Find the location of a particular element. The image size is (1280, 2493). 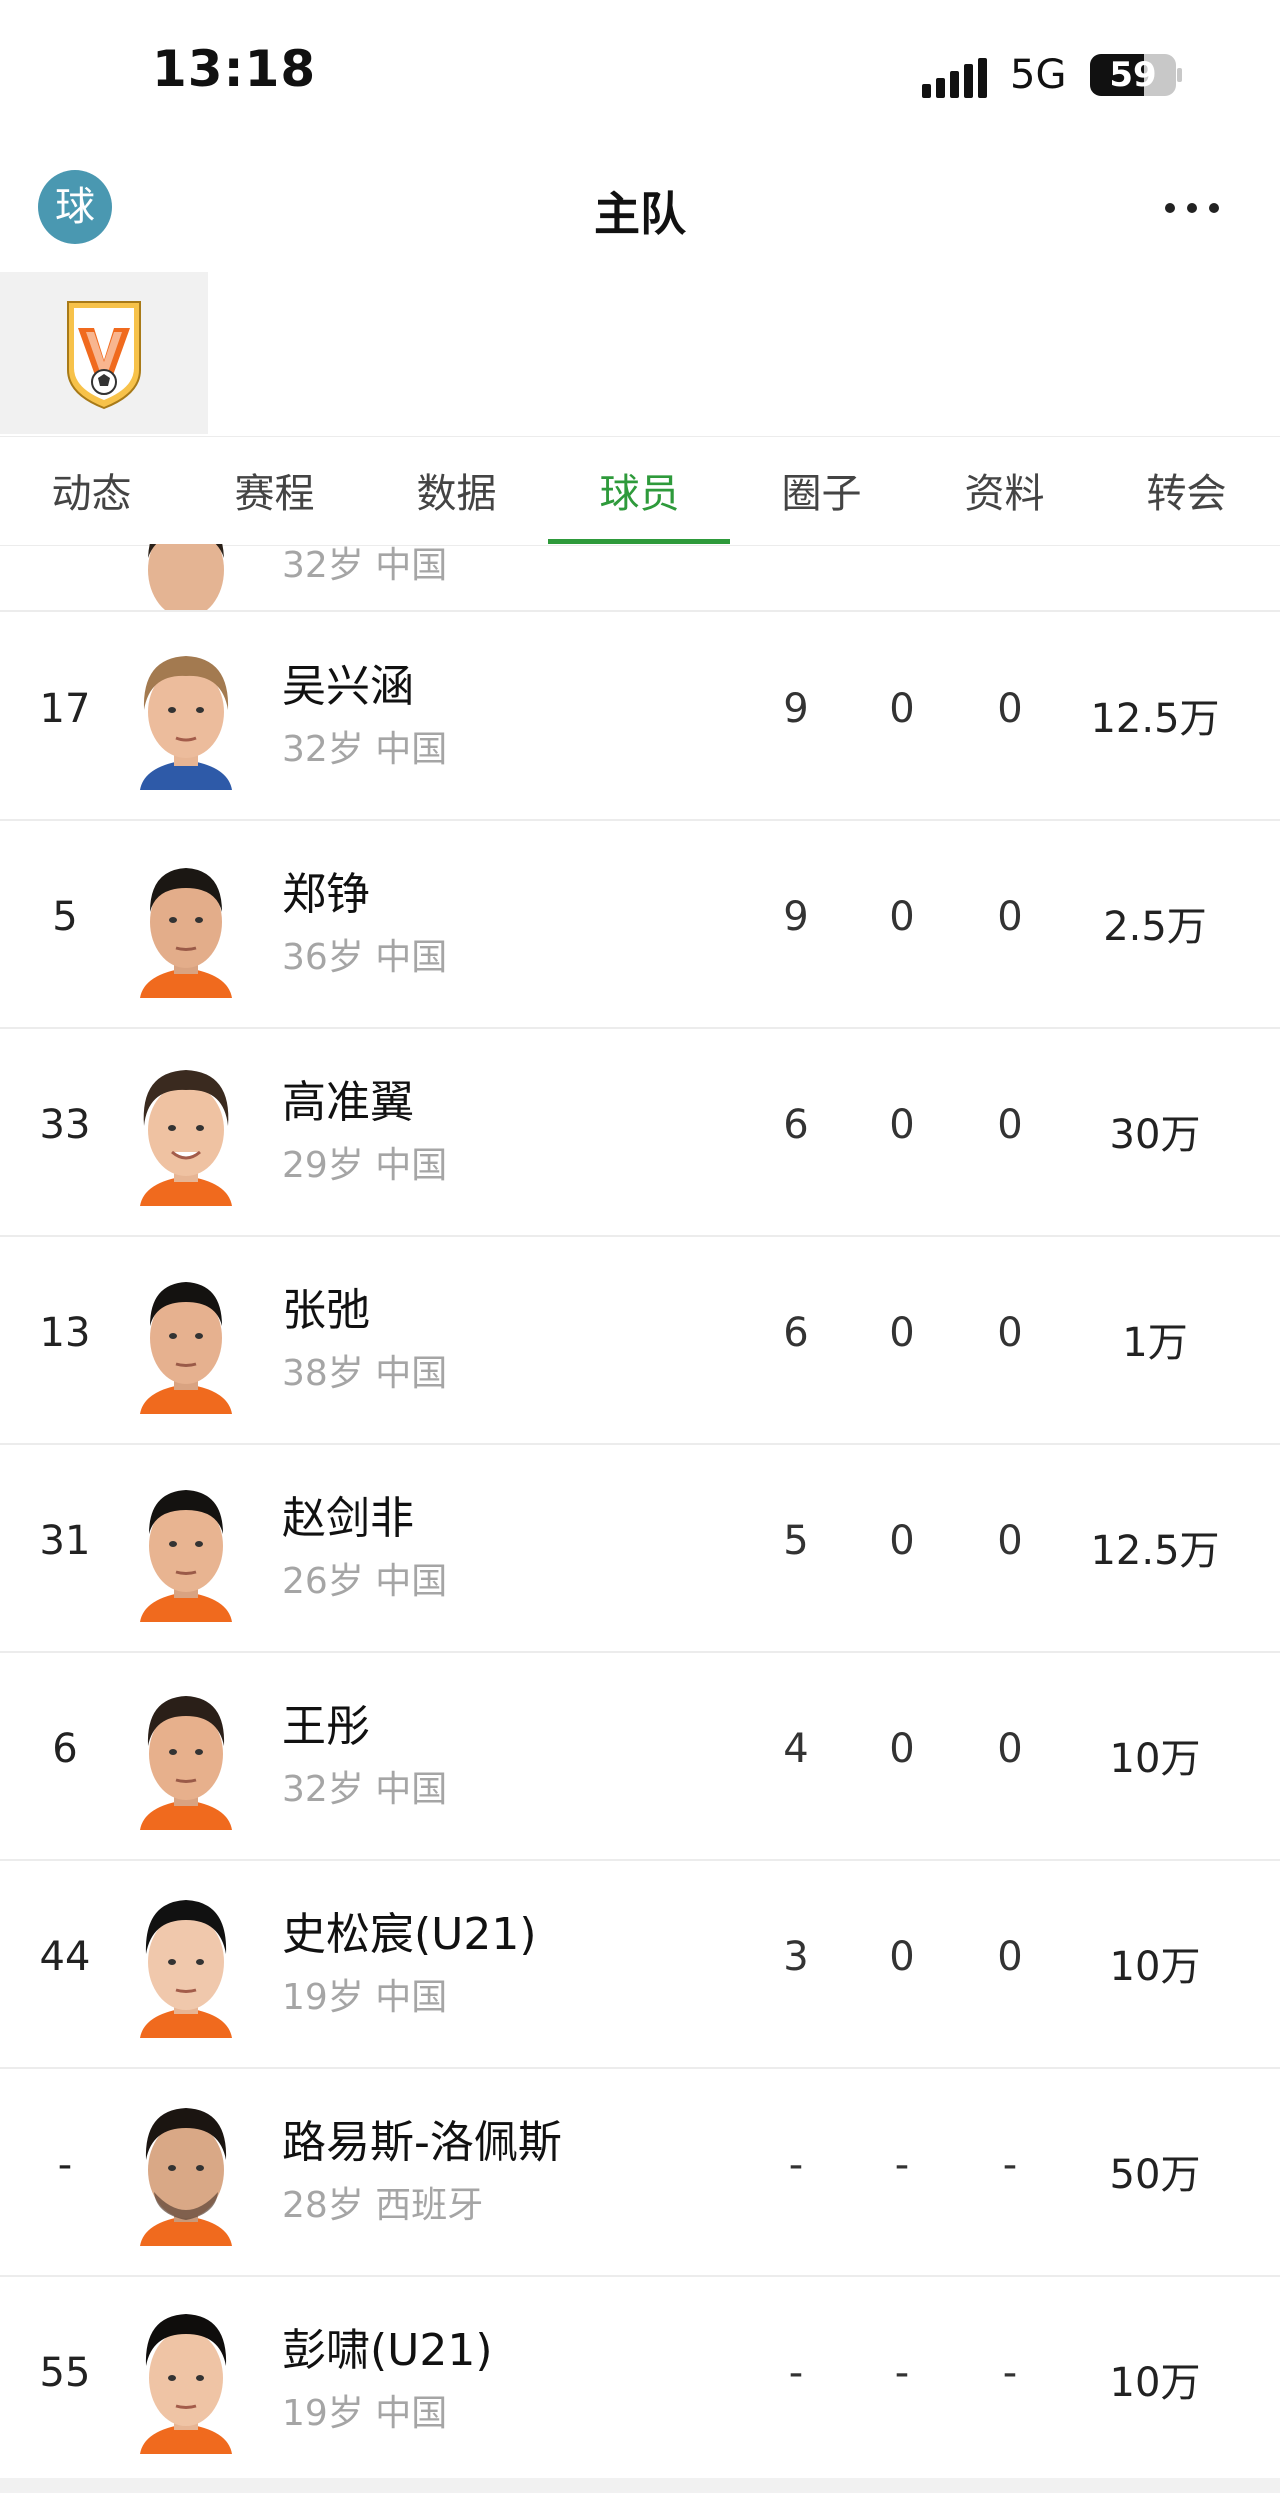

signal-icon is located at coordinates (954, 78).